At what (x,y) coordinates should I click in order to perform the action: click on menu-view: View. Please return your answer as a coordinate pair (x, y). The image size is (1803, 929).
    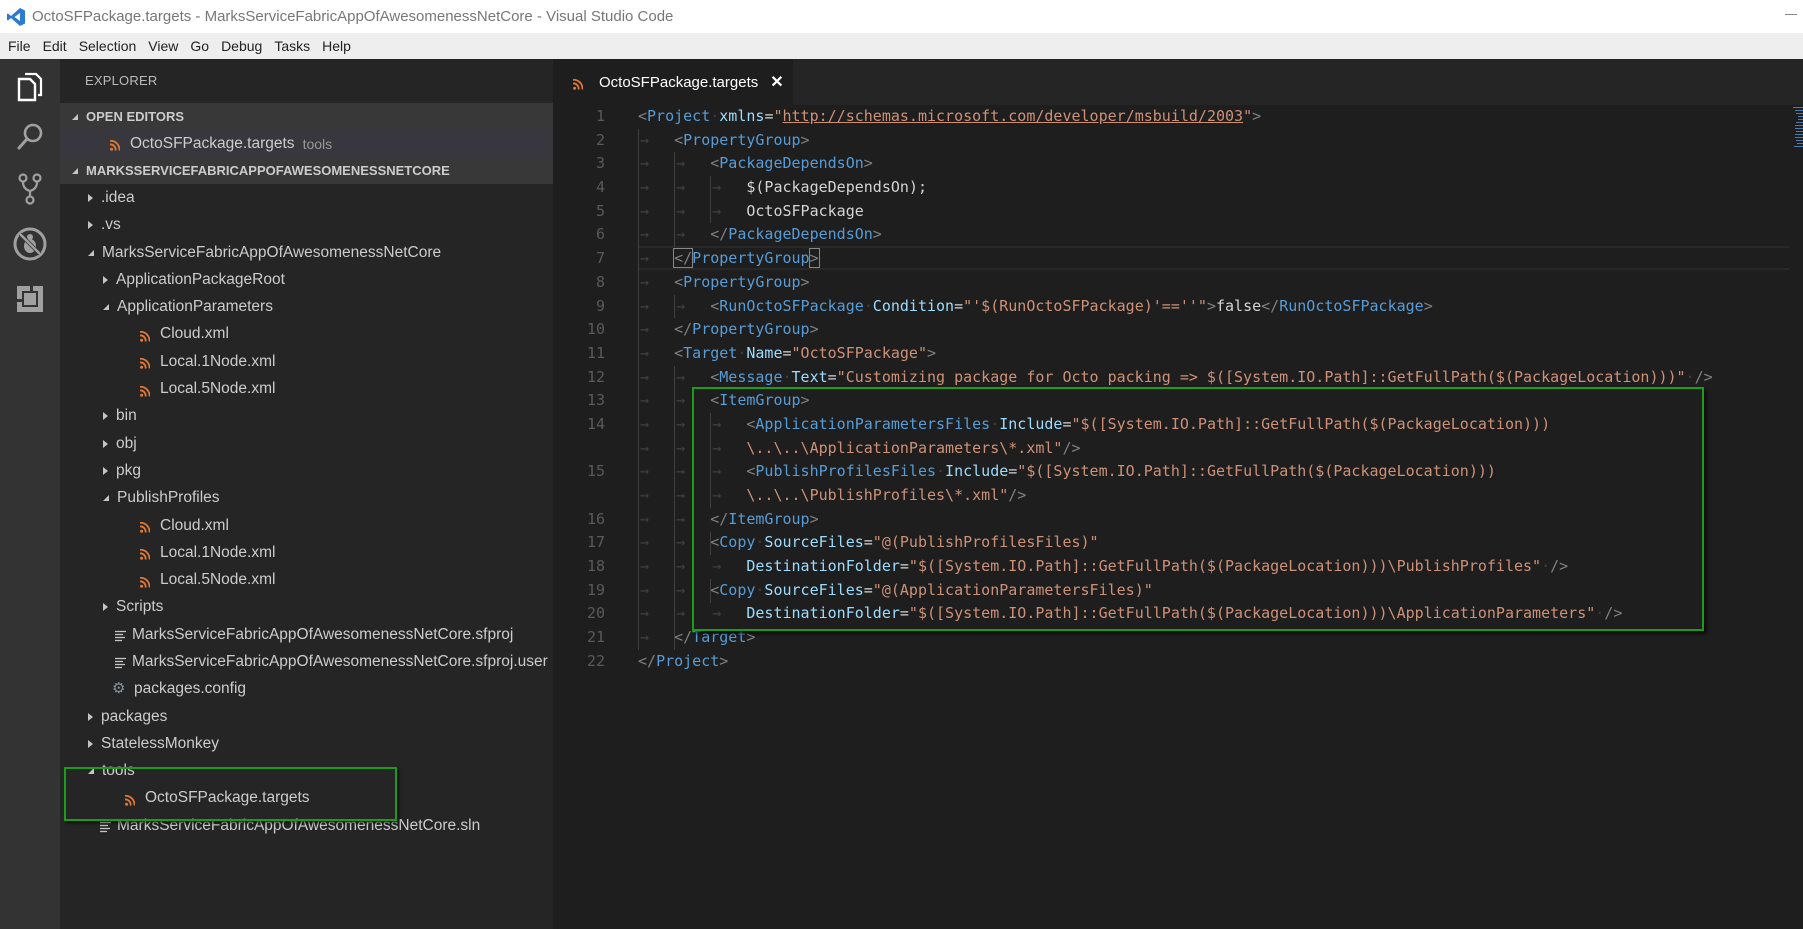
    Looking at the image, I should click on (163, 46).